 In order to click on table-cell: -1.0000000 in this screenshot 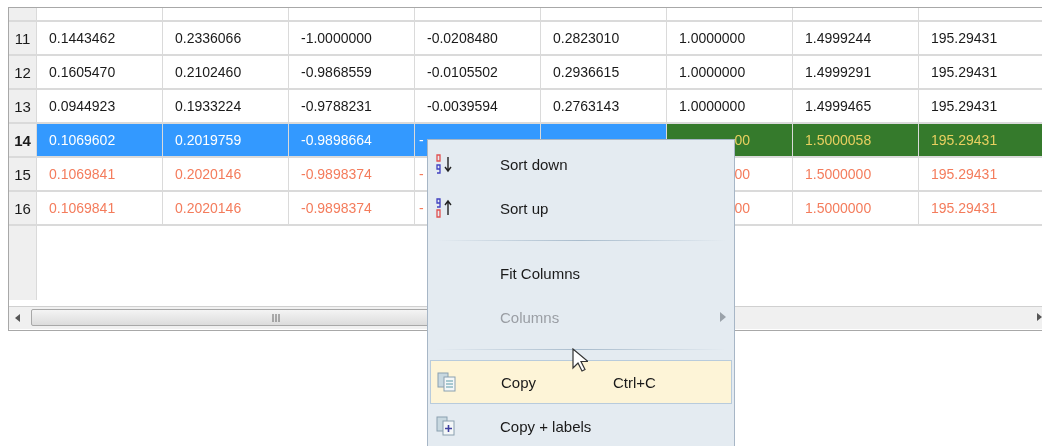, I will do `click(352, 39)`.